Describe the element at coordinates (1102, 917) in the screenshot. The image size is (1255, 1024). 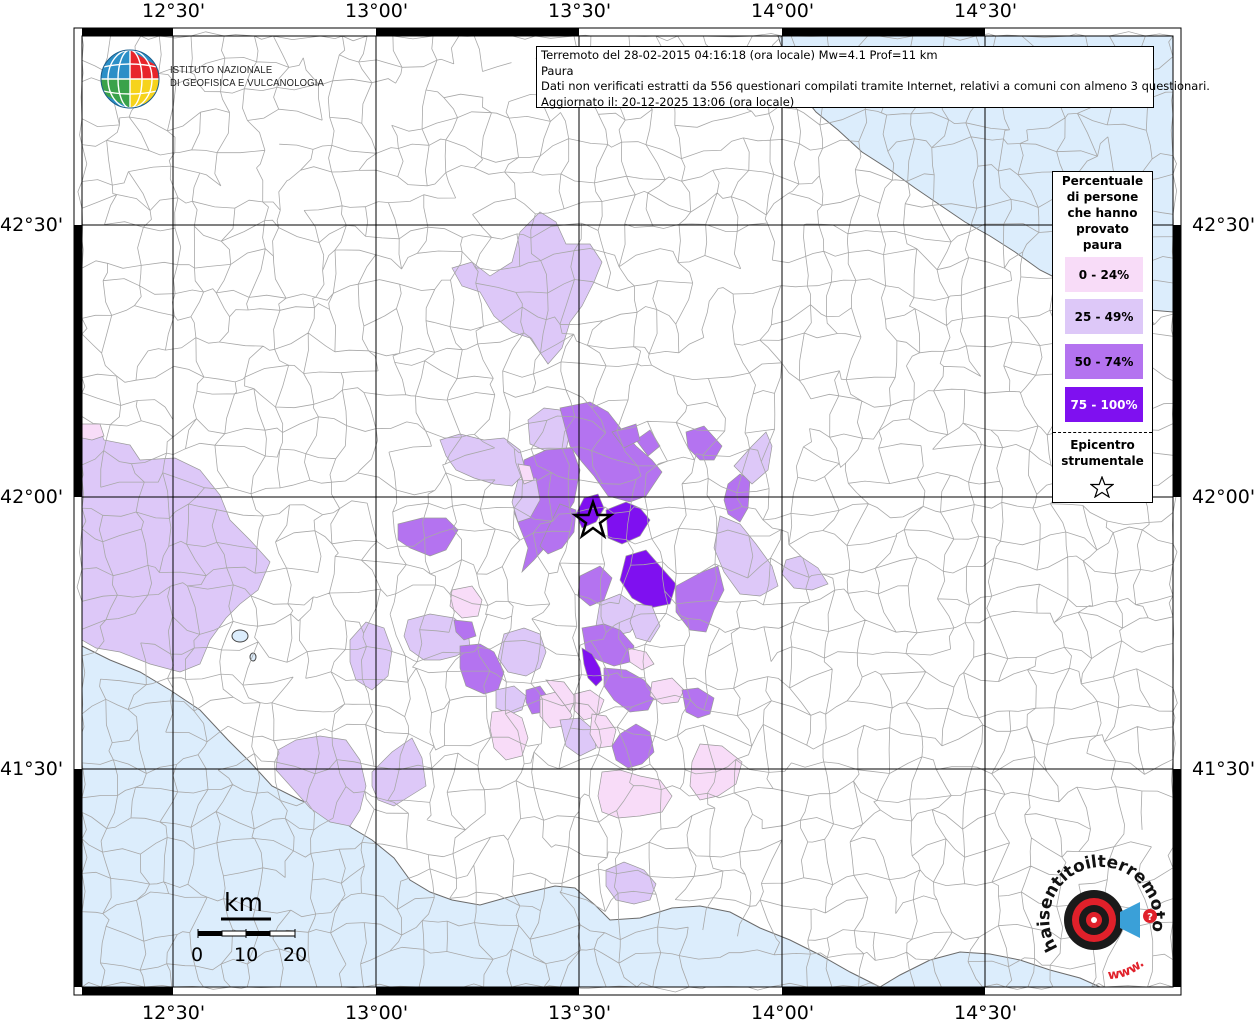
I see `haisentito-logo: haisentitoilterremoto.it www. ?` at that location.